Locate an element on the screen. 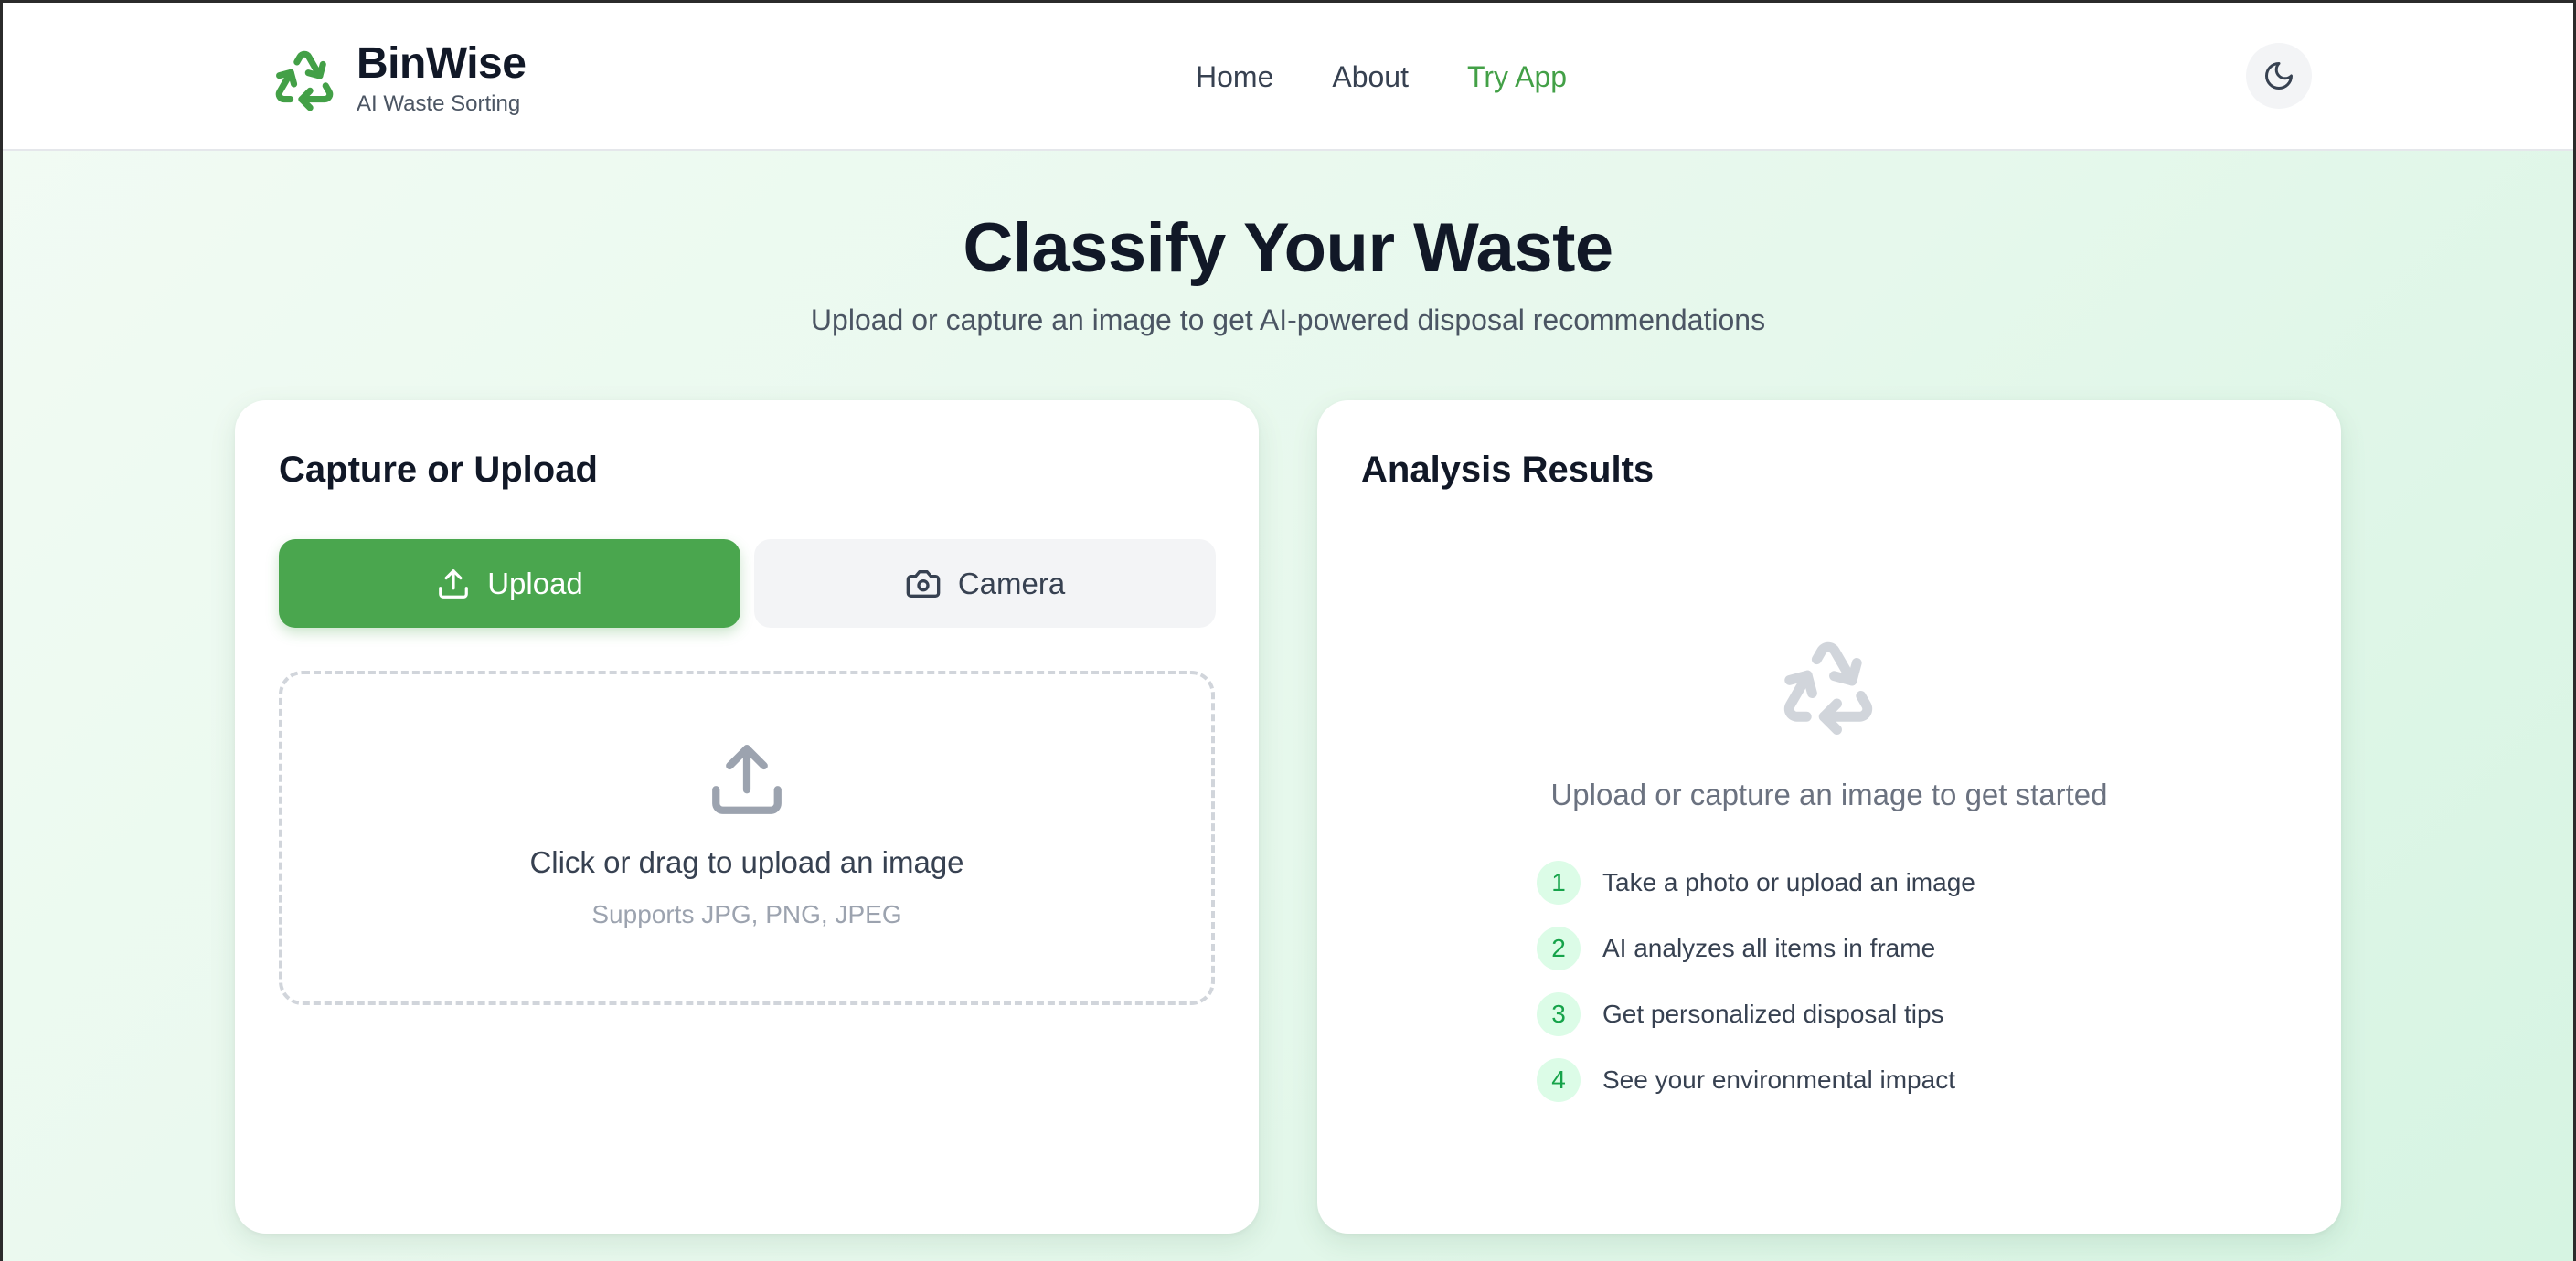 The image size is (2576, 1261). brand: BinWise AI Waste Sorting is located at coordinates (399, 79).